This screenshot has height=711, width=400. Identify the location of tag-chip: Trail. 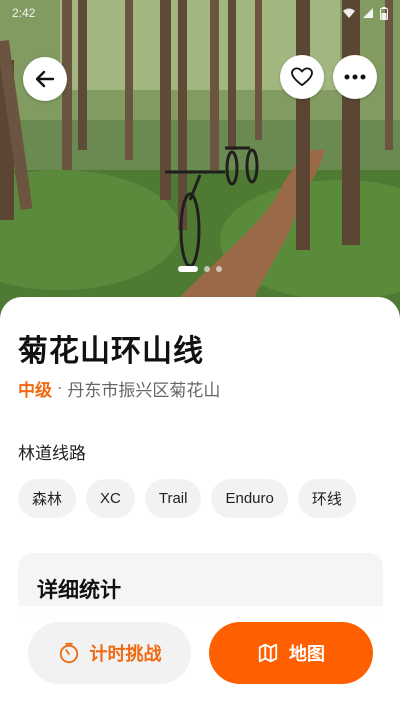
(173, 498).